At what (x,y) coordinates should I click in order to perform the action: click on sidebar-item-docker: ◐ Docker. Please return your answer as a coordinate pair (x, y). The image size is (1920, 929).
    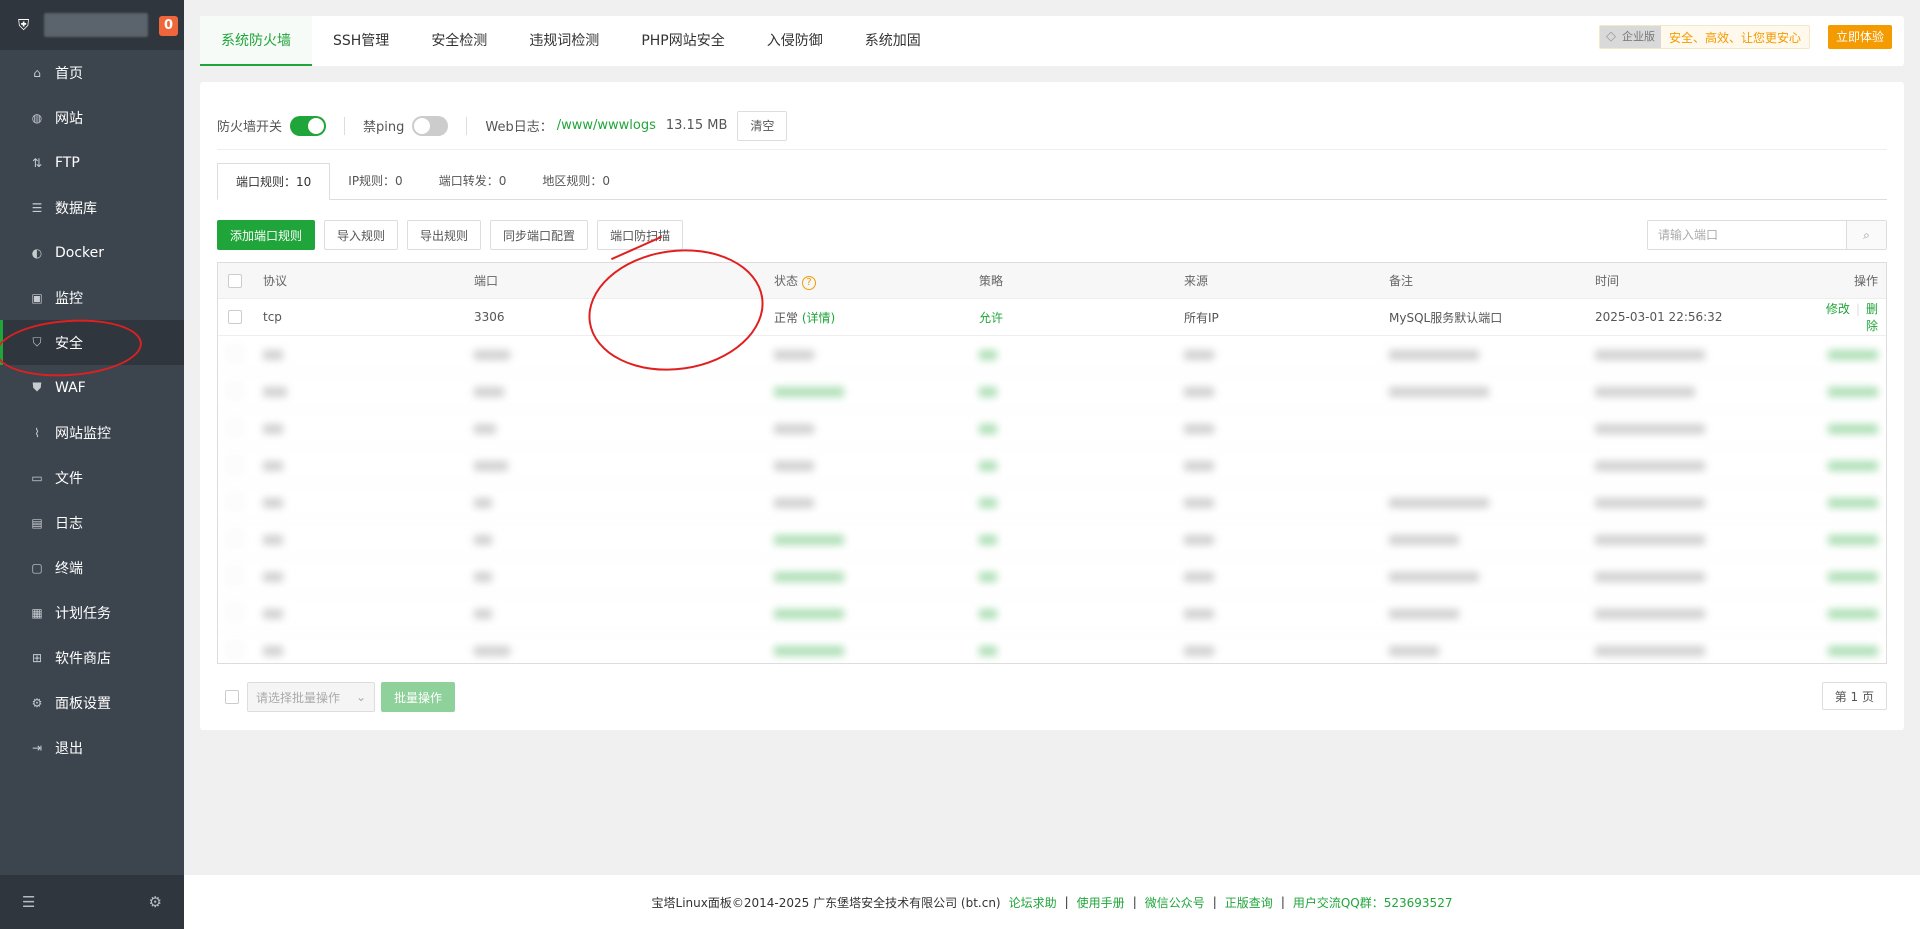
    Looking at the image, I should click on (92, 252).